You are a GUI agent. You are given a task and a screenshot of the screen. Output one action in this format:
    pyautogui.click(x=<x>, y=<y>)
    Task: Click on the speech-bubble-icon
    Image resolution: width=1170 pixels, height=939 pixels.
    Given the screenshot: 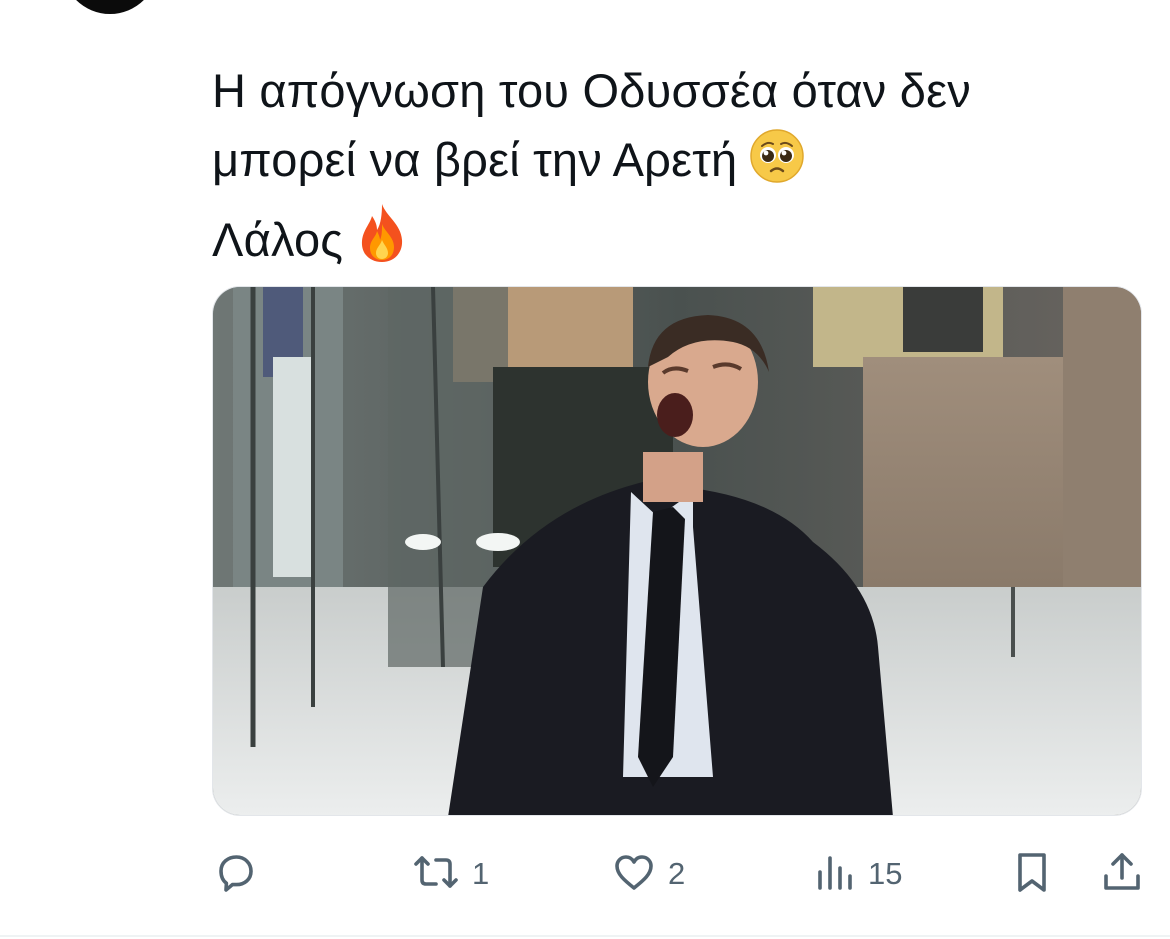 What is the action you would take?
    pyautogui.click(x=236, y=874)
    